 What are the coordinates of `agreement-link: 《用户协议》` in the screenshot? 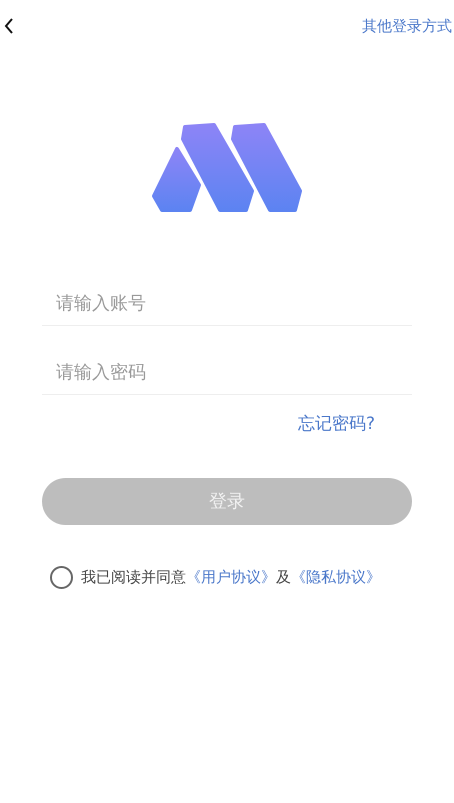 It's located at (231, 577).